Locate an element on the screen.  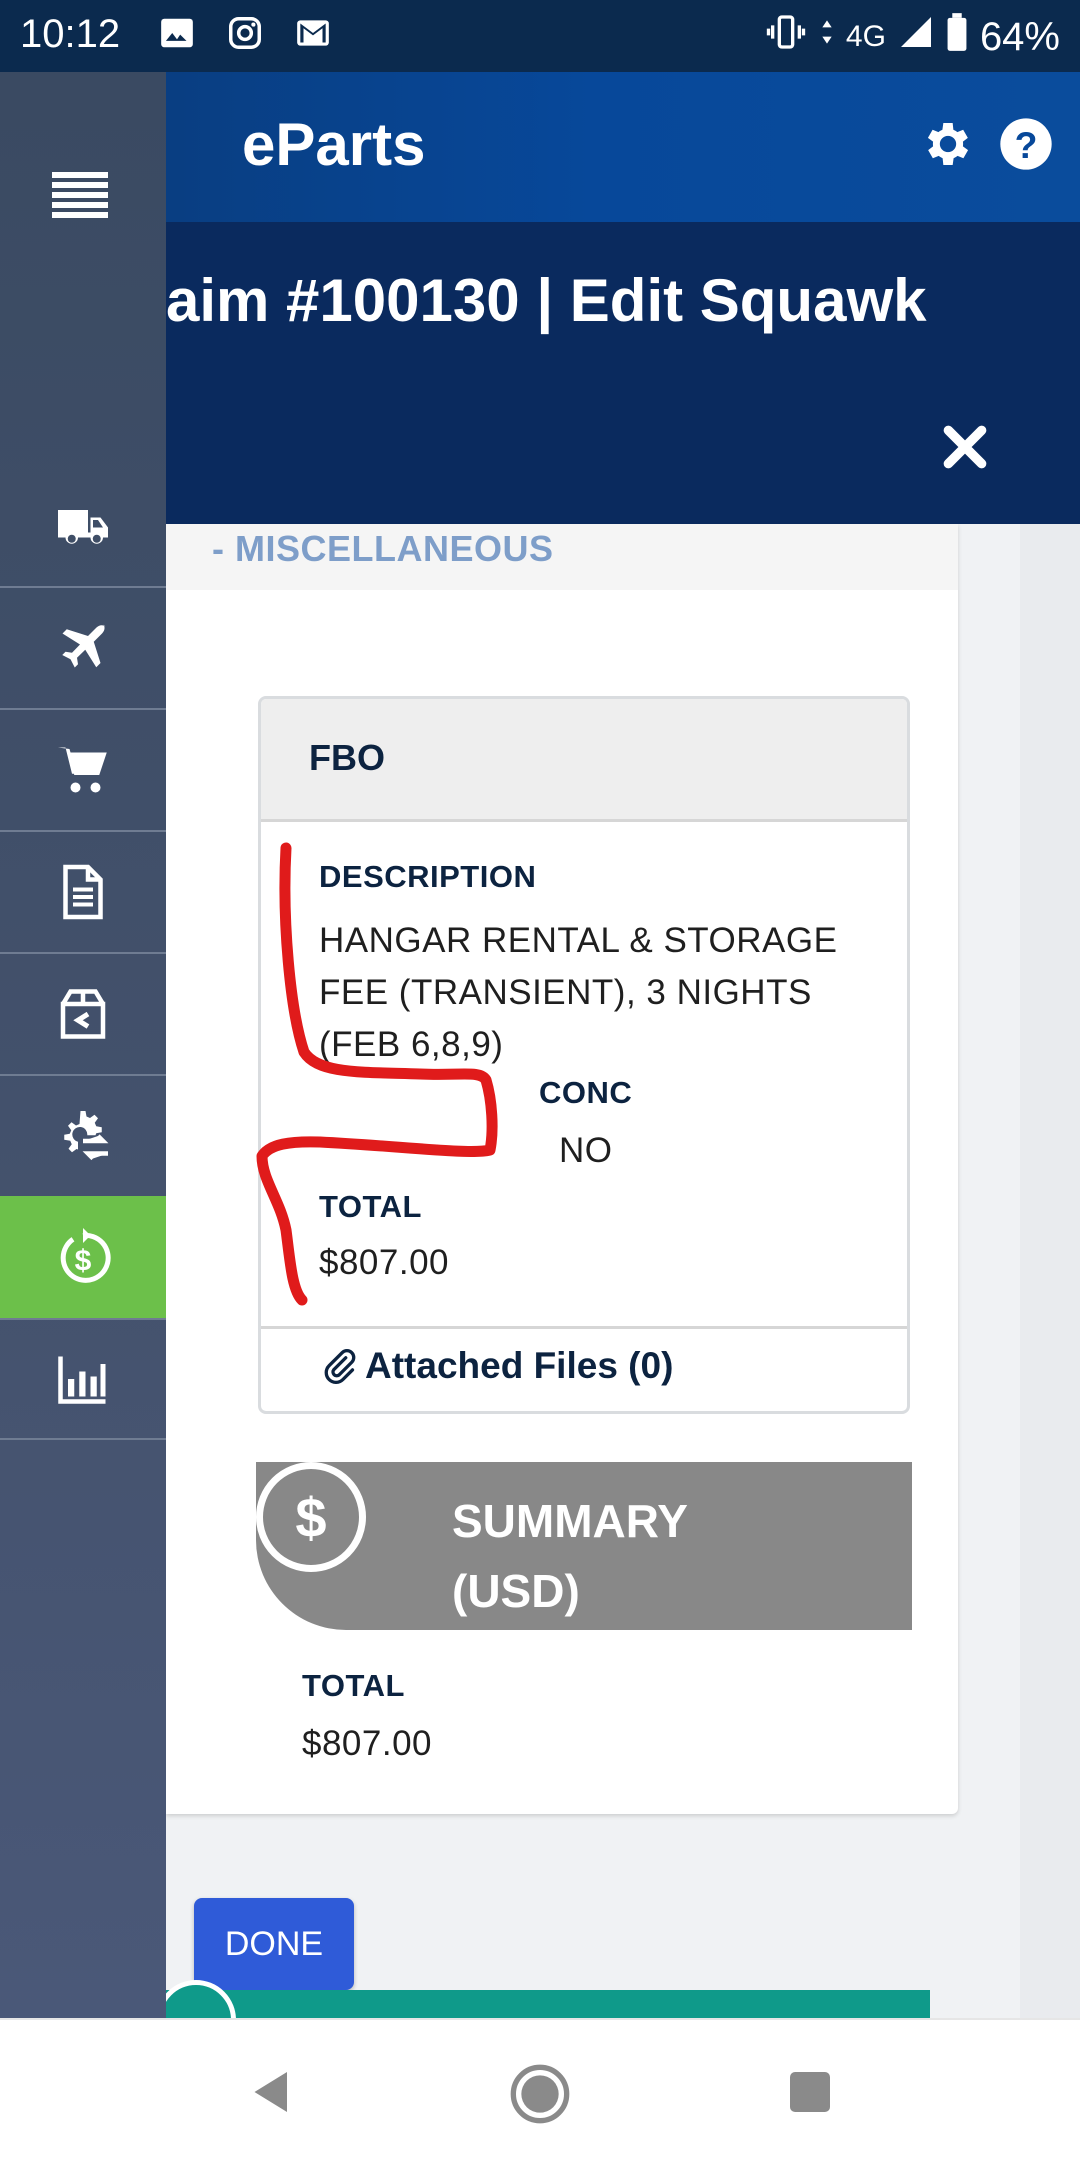
summary-title: SUMMARY (USD) is located at coordinates (570, 1556).